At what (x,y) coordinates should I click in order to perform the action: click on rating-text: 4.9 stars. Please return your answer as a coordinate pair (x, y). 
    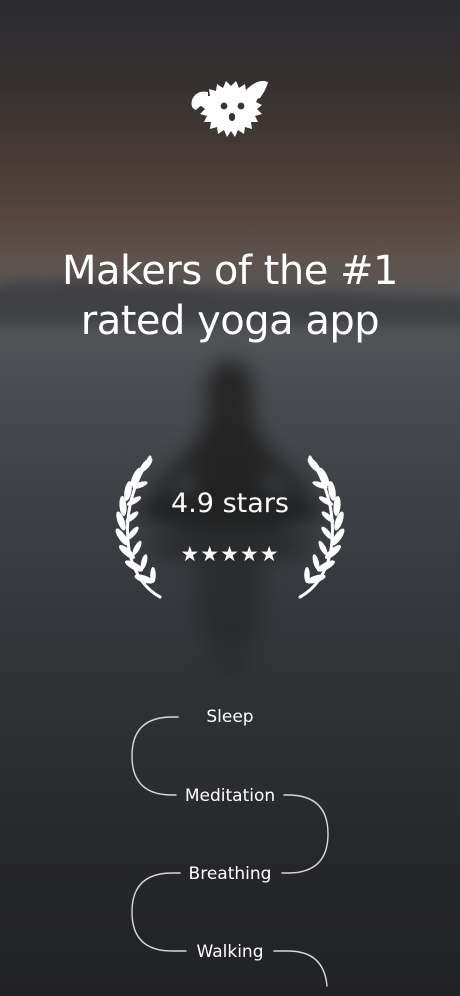
    Looking at the image, I should click on (230, 503).